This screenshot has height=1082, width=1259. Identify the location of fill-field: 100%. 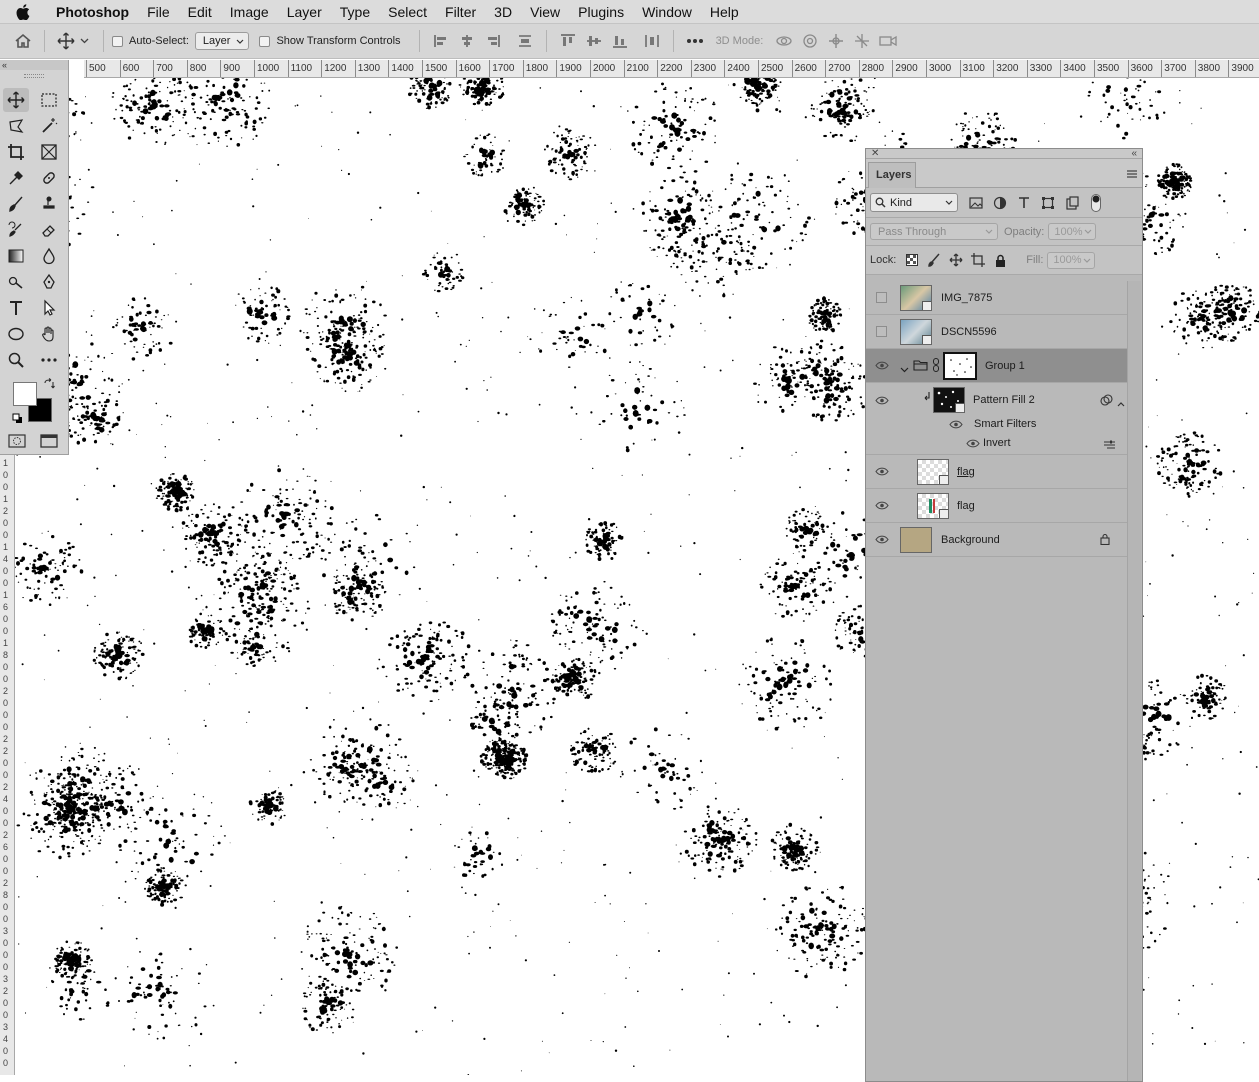
(1071, 260).